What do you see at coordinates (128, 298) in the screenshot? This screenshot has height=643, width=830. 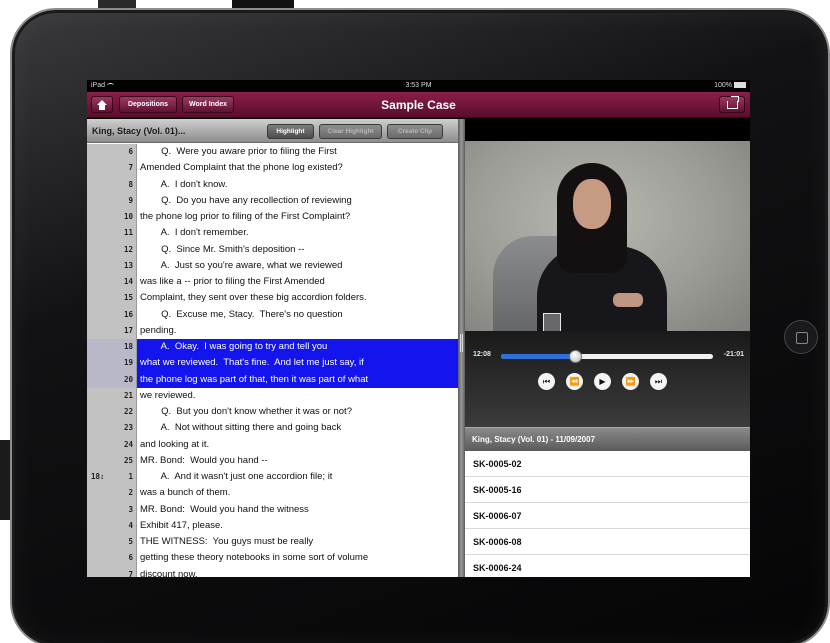 I see `line-number: 15` at bounding box center [128, 298].